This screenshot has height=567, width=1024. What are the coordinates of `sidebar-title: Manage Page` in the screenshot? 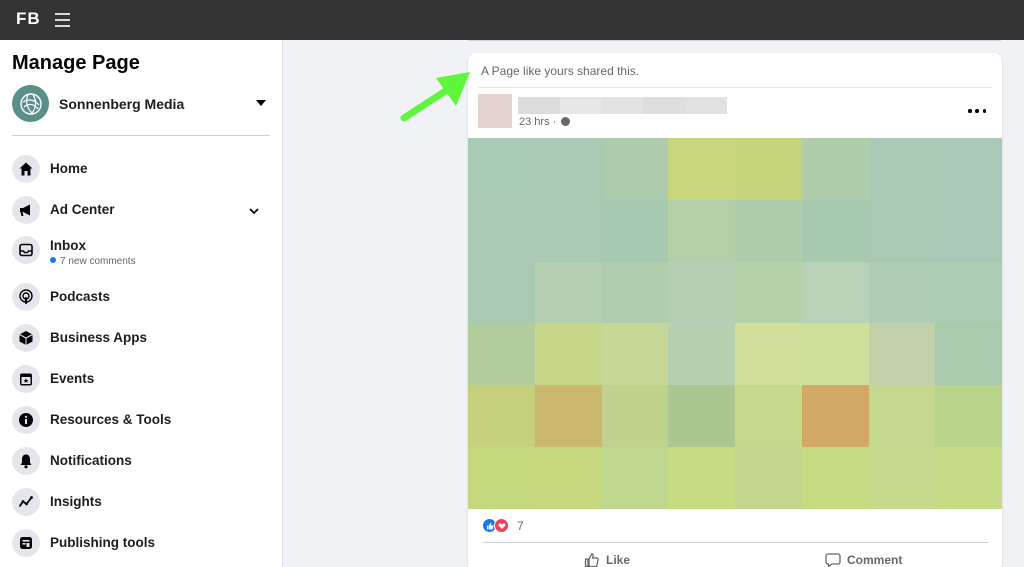 It's located at (76, 63).